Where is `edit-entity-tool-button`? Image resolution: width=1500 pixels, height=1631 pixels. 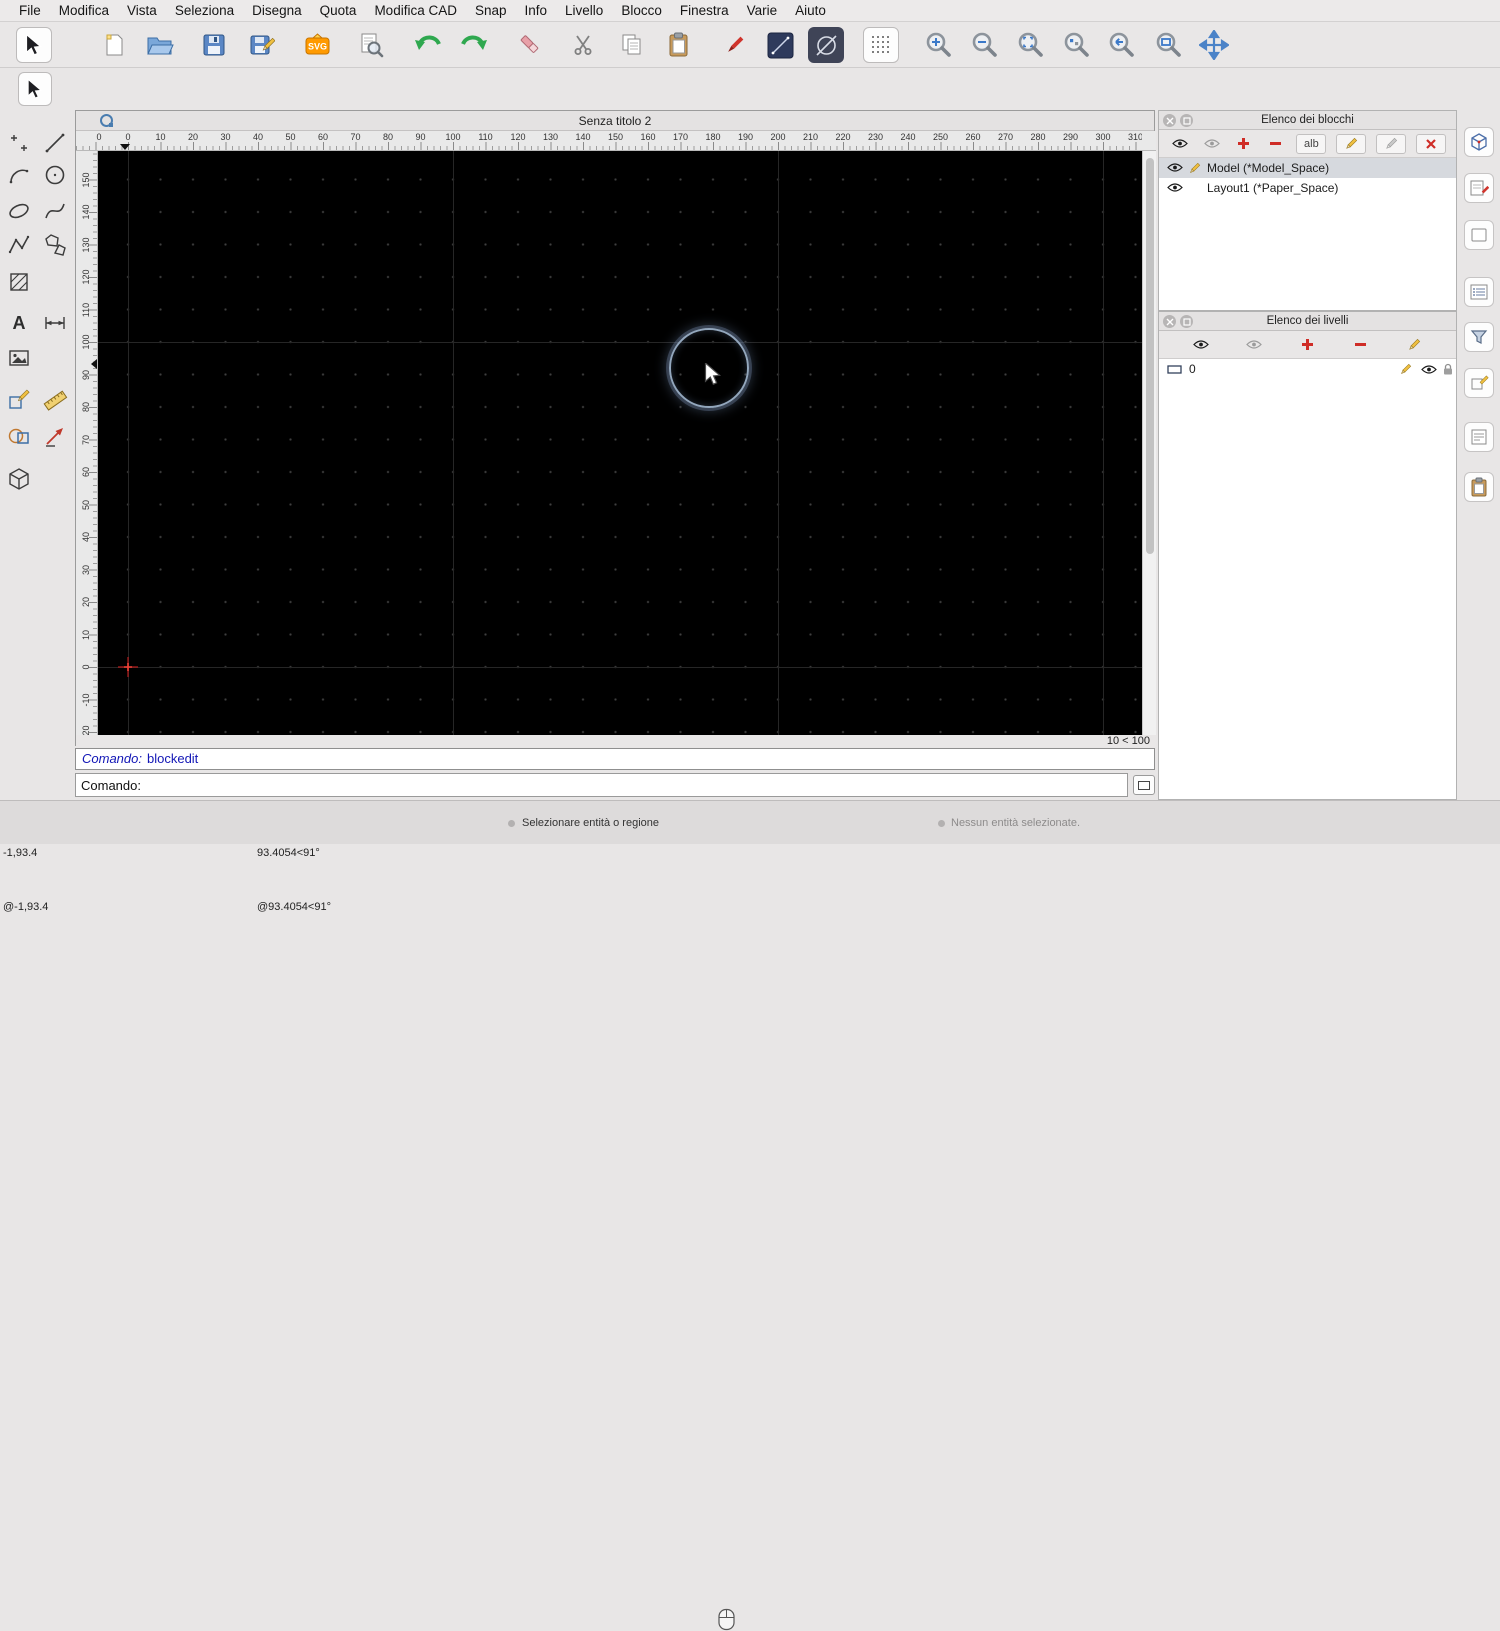 edit-entity-tool-button is located at coordinates (19, 436).